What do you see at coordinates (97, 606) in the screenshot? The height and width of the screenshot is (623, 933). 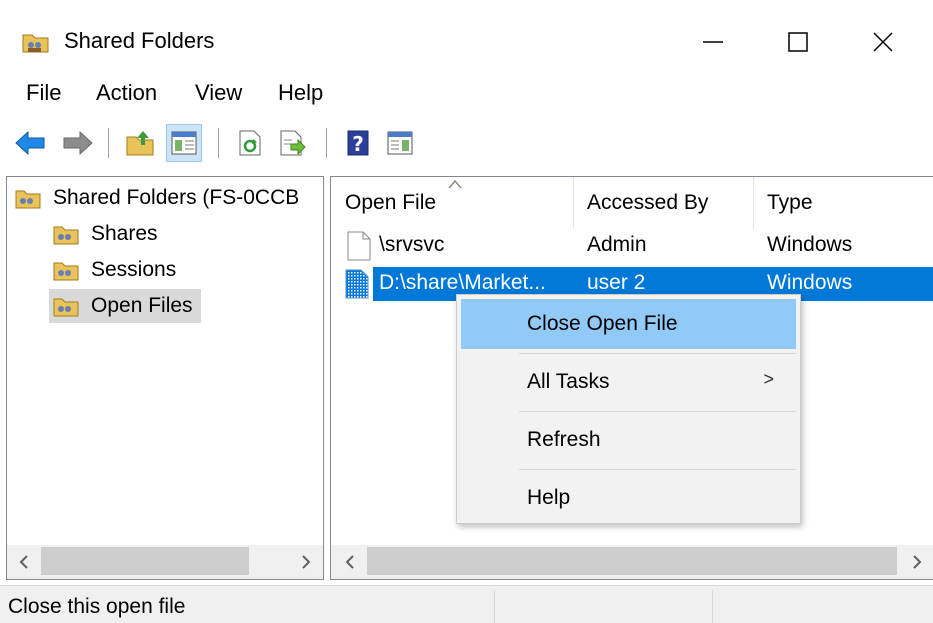 I see `status-text: Close this open file` at bounding box center [97, 606].